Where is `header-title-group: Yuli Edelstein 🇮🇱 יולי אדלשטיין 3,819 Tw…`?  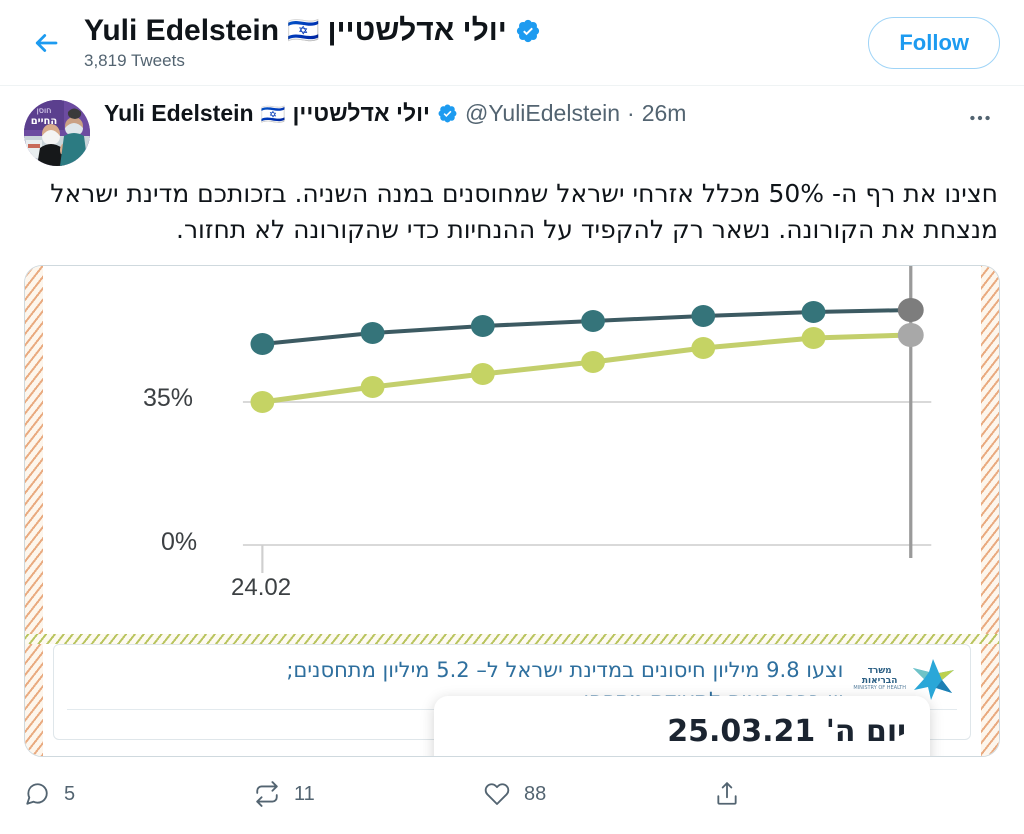
header-title-group: Yuli Edelstein 🇮🇱 יולי אדלשטיין 3,819 Tw… is located at coordinates (476, 43).